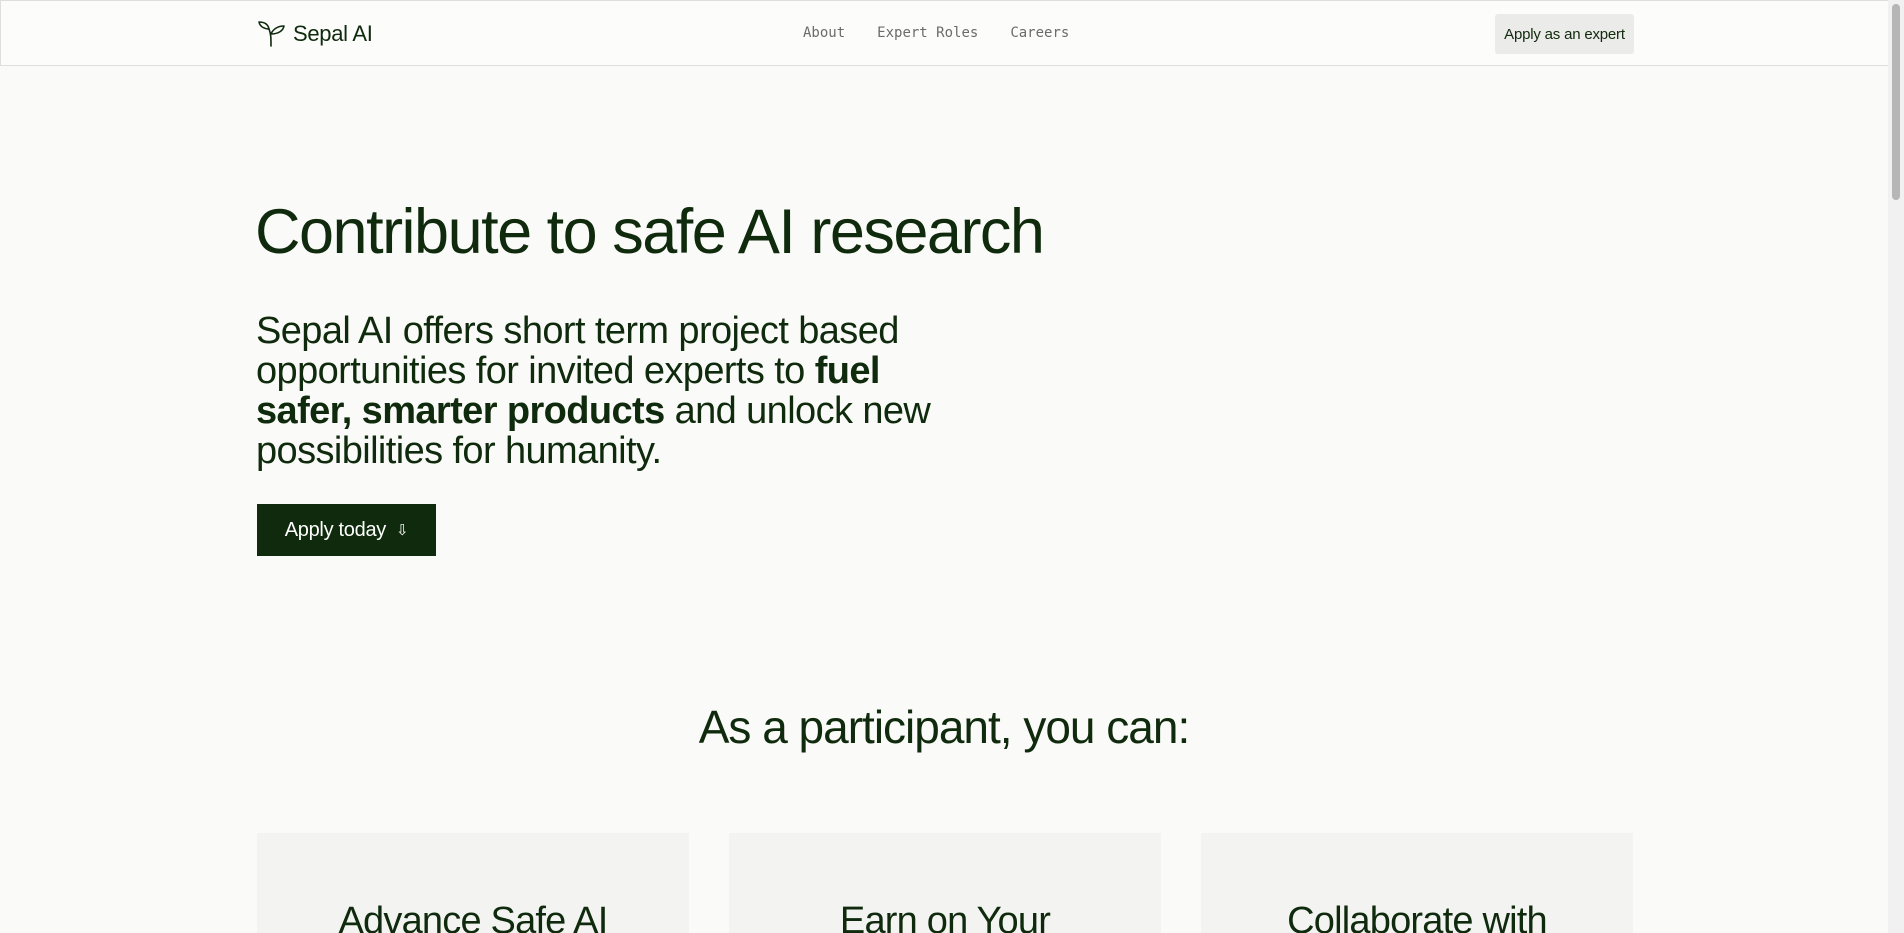 The height and width of the screenshot is (933, 1904). What do you see at coordinates (945, 916) in the screenshot?
I see `benefit-card-title: Earn on Your` at bounding box center [945, 916].